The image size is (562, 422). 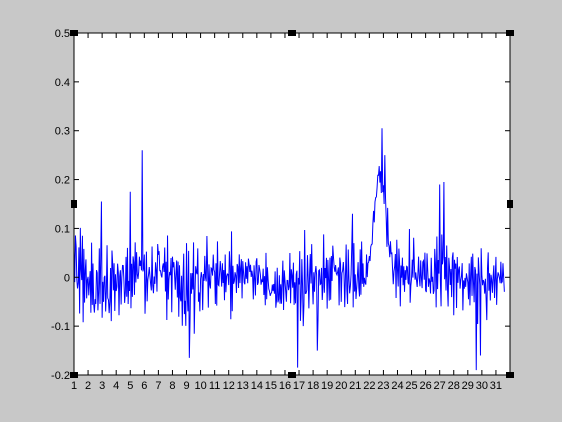 I want to click on x-tick-label: 12, so click(x=229, y=386).